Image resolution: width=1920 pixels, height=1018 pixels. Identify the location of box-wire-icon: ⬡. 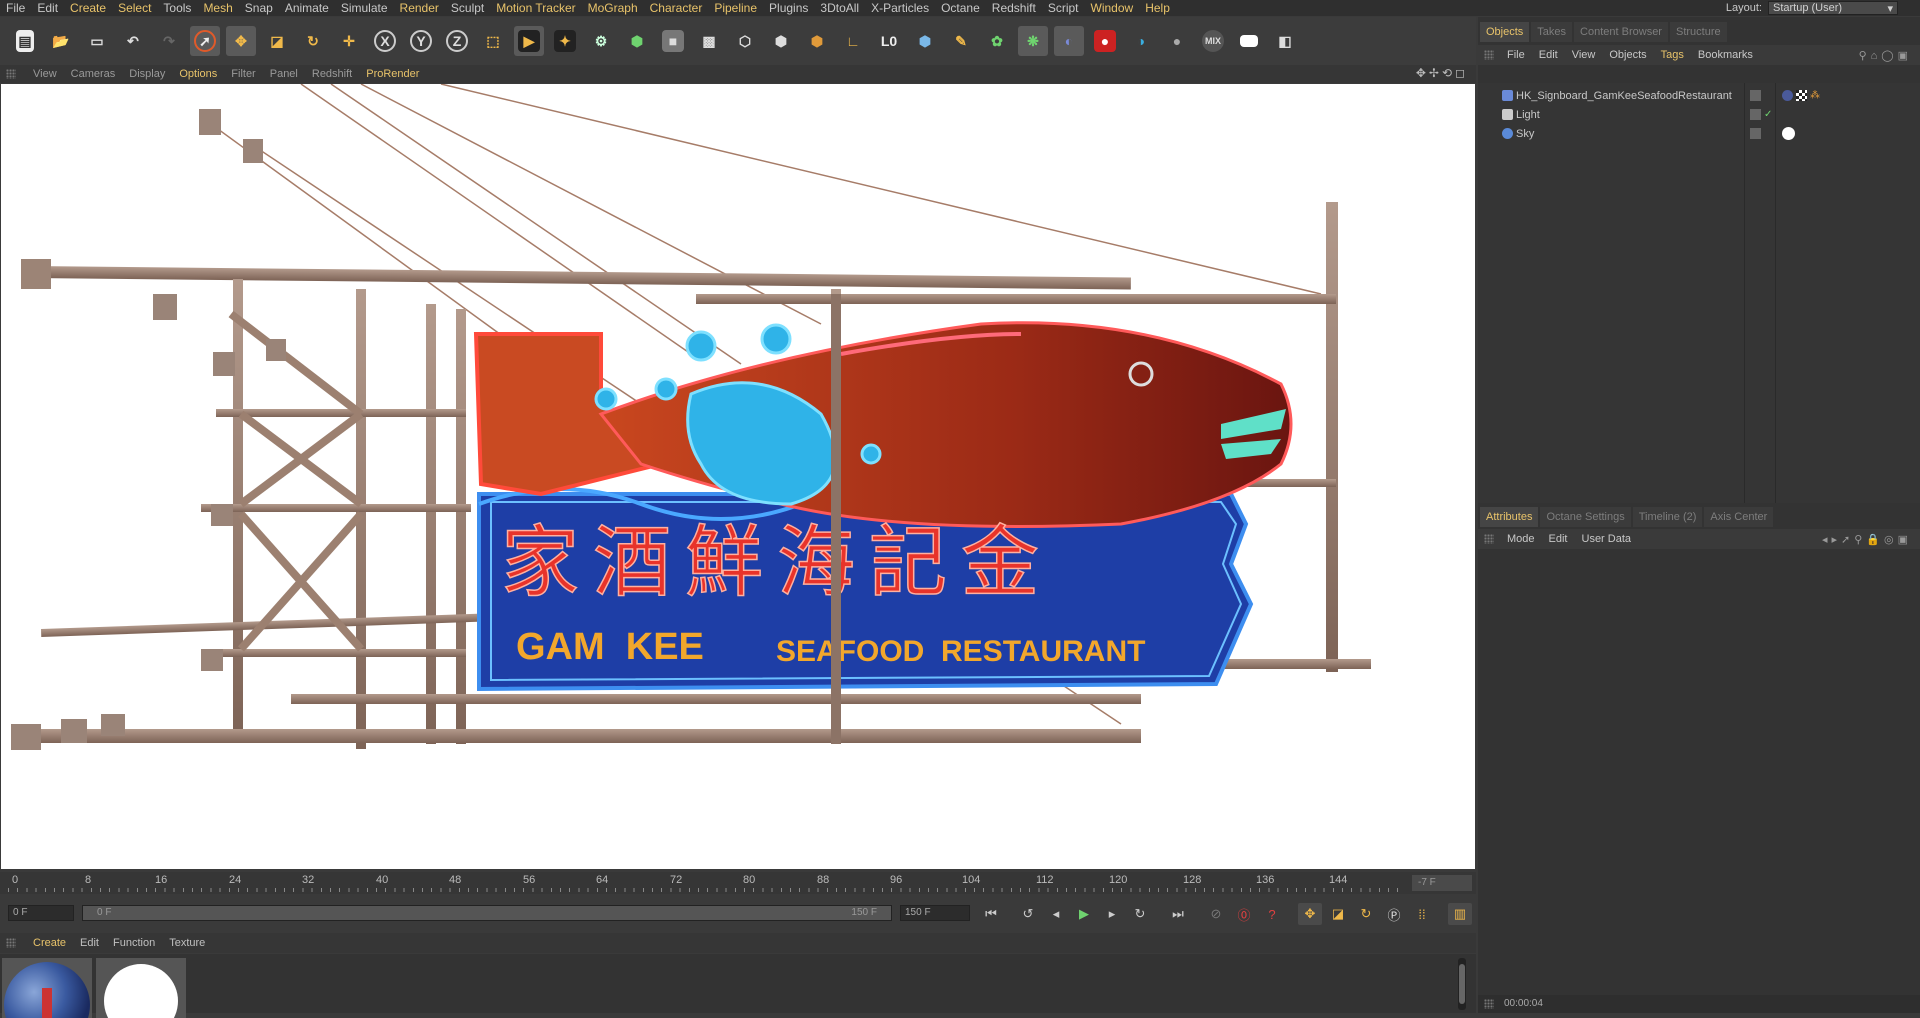
(745, 41).